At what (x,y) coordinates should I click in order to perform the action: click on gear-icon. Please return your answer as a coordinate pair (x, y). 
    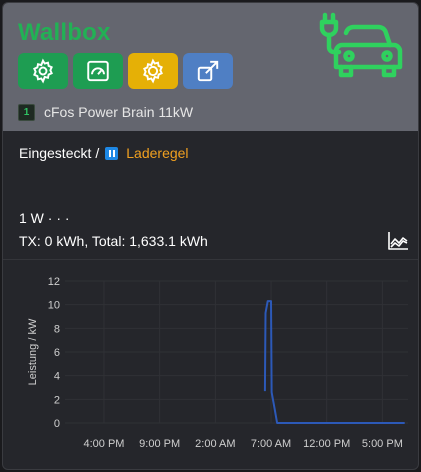
    Looking at the image, I should click on (43, 71).